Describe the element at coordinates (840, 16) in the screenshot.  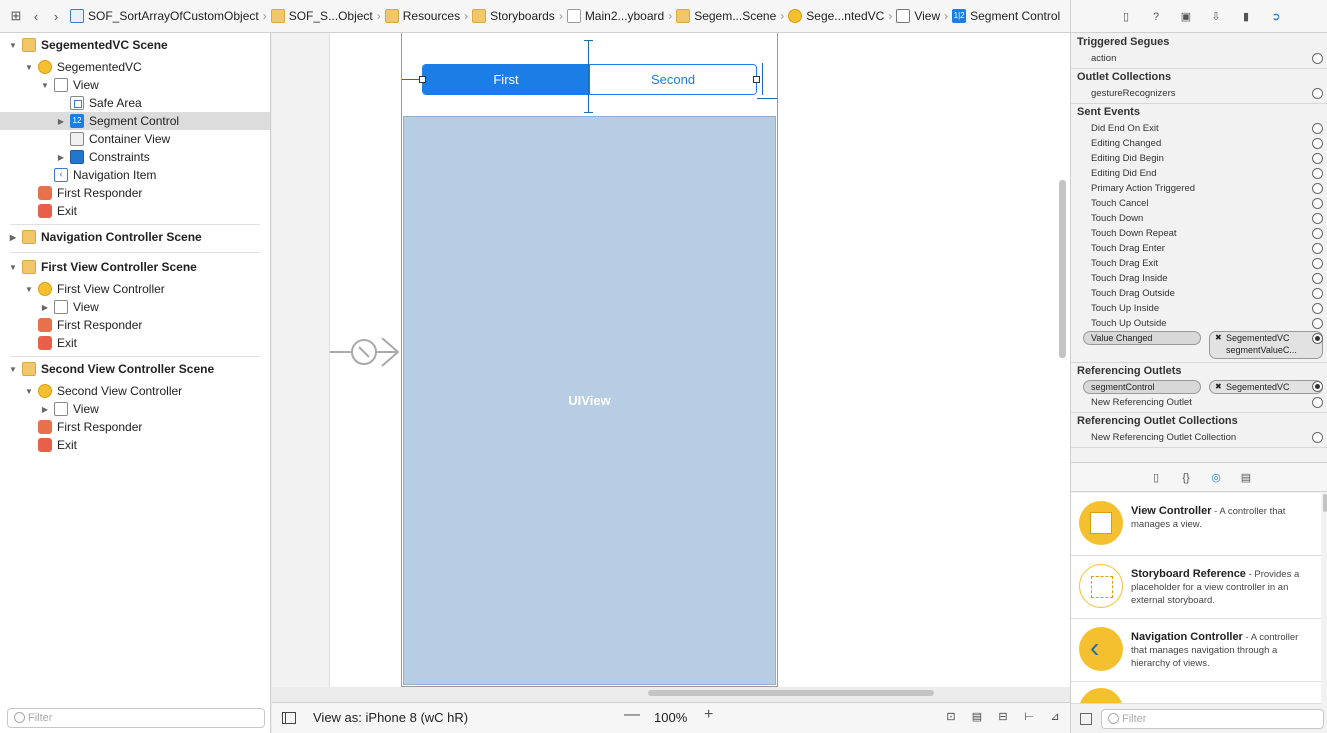
I see `breadcrumb-vc: Sege...ntedVC ›` at that location.